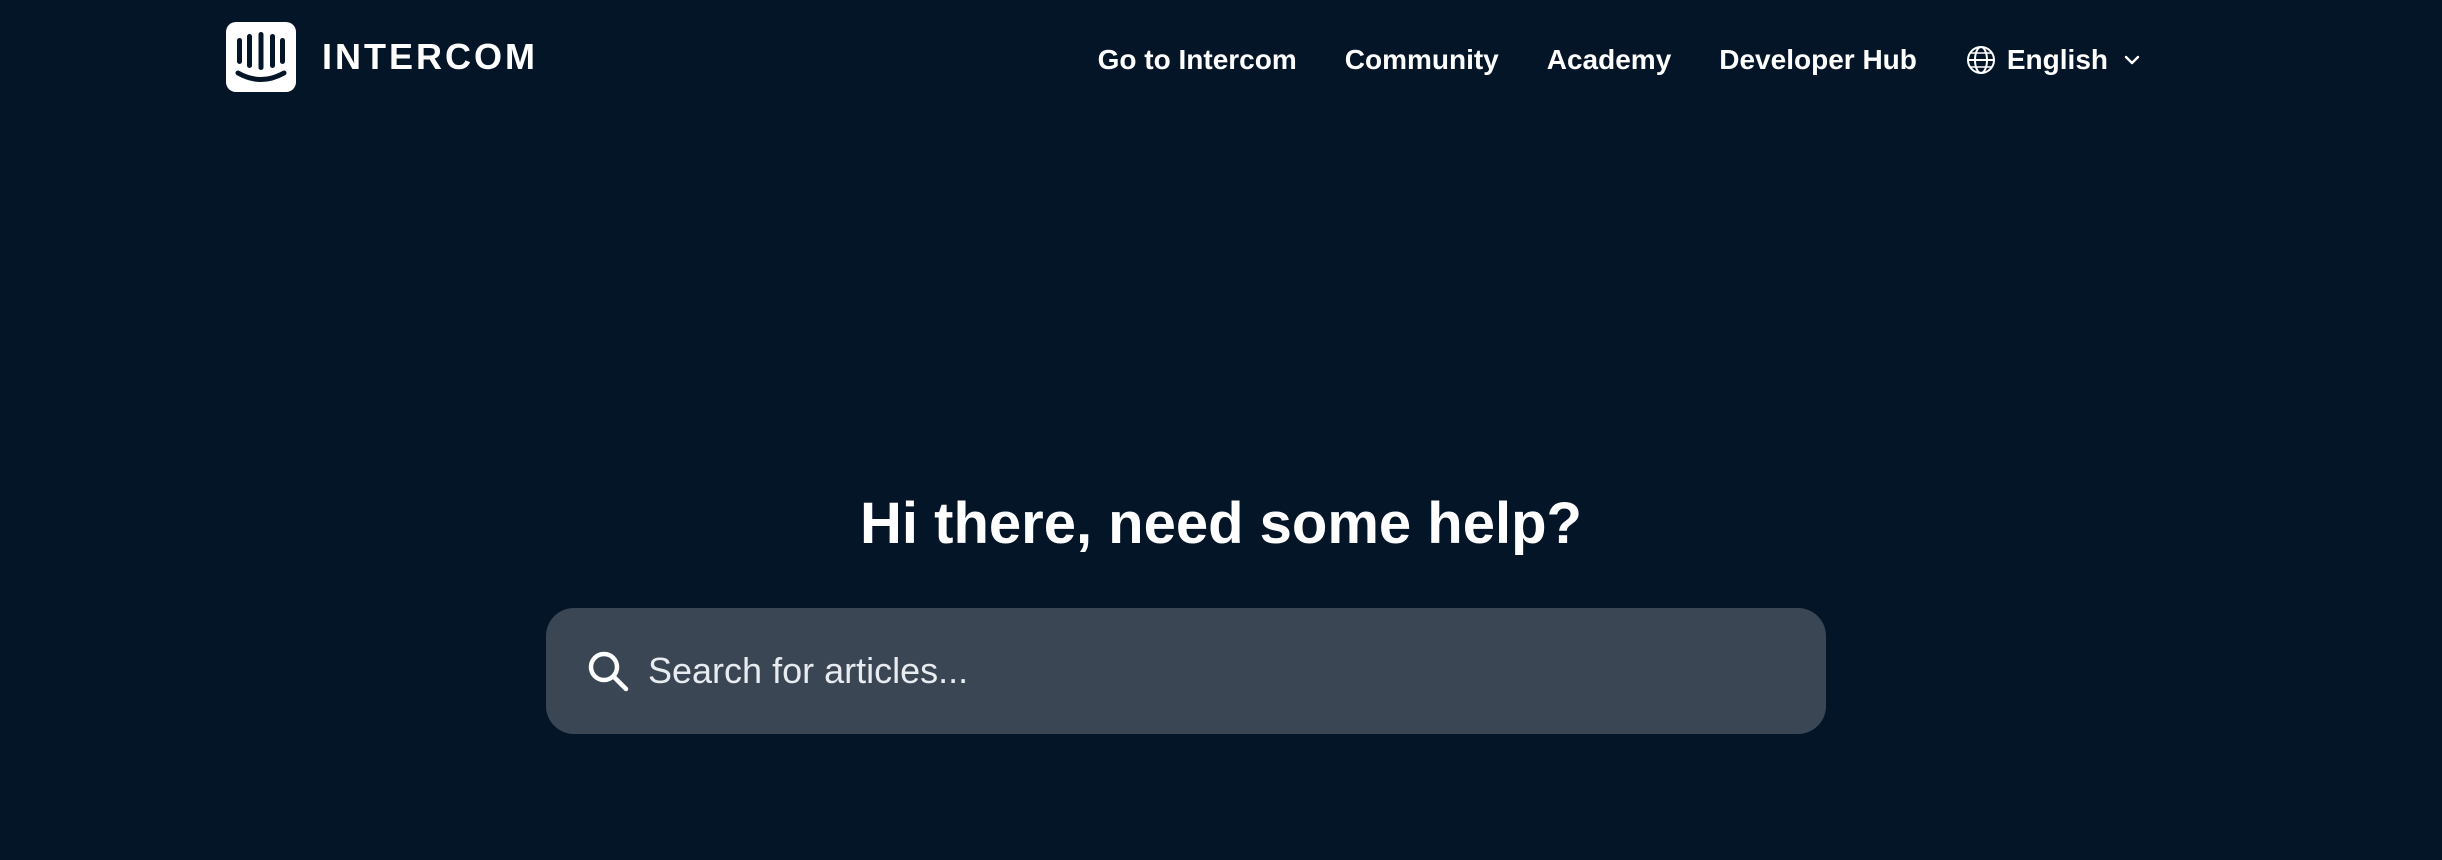 The width and height of the screenshot is (2442, 860). I want to click on hero-title: Hi there, need some help?, so click(1221, 523).